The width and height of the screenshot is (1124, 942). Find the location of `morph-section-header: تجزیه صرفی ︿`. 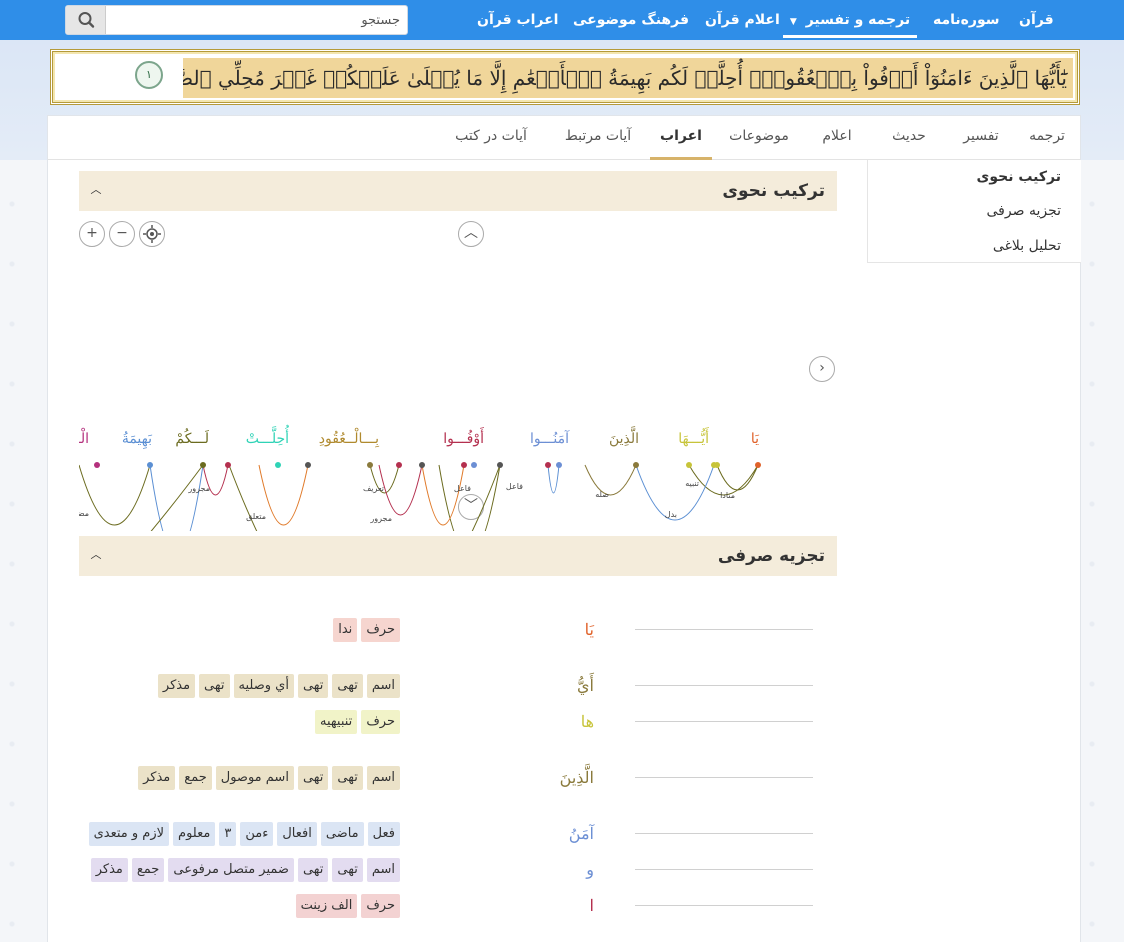

morph-section-header: تجزیه صرفی ︿ is located at coordinates (458, 556).